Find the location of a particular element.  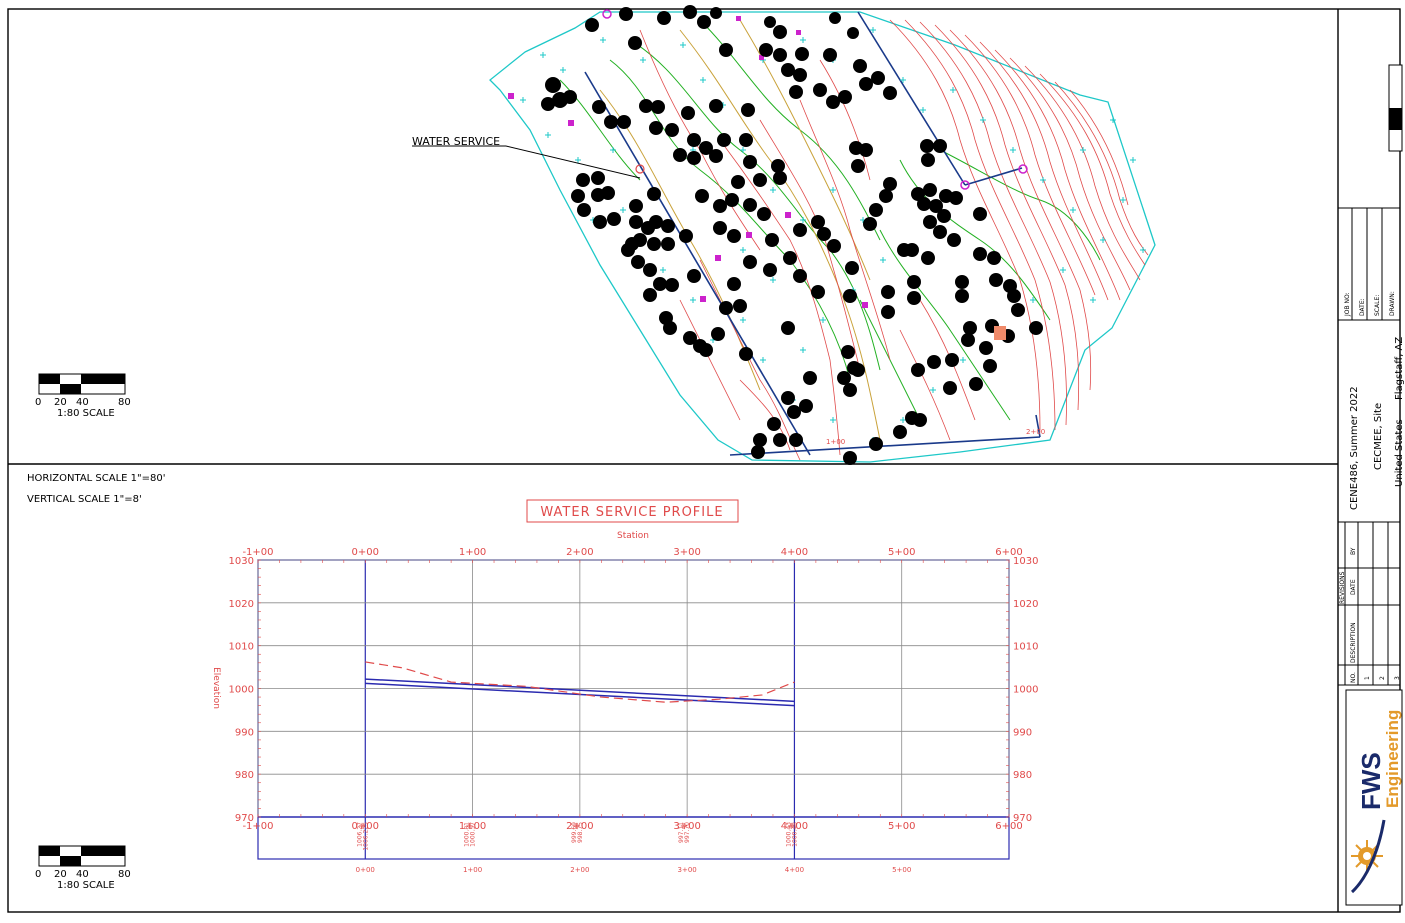

structure-marker is located at coordinates (1000, 333).